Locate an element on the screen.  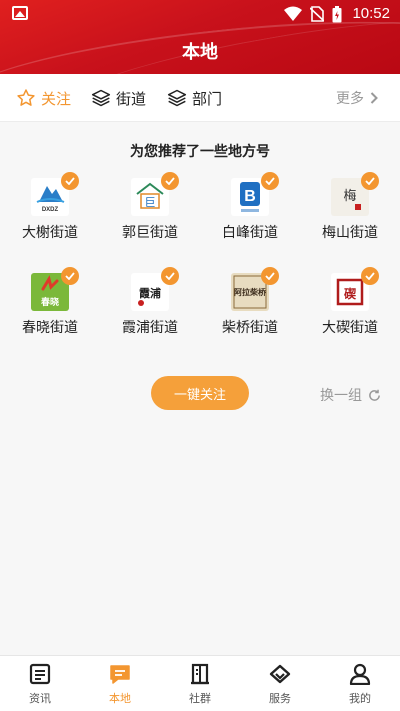
daqi-logo: 碶 is located at coordinates (355, 289).